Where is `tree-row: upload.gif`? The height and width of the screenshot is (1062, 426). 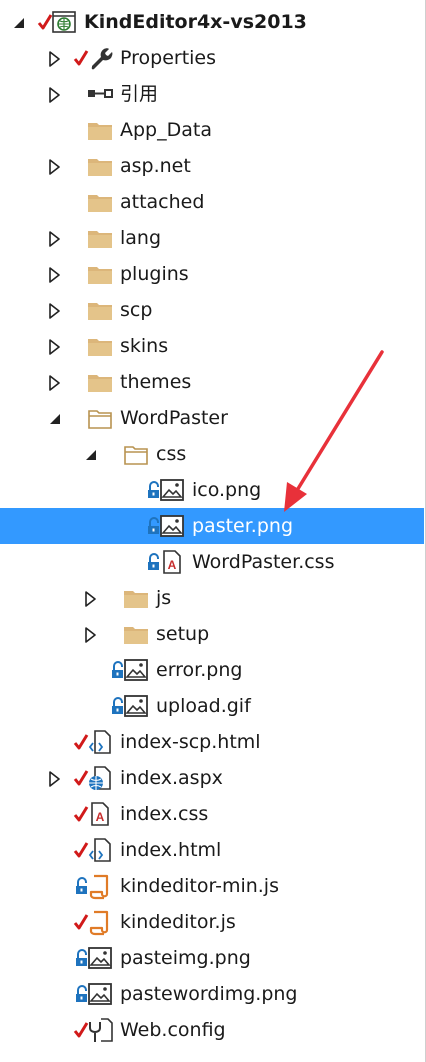 tree-row: upload.gif is located at coordinates (212, 706).